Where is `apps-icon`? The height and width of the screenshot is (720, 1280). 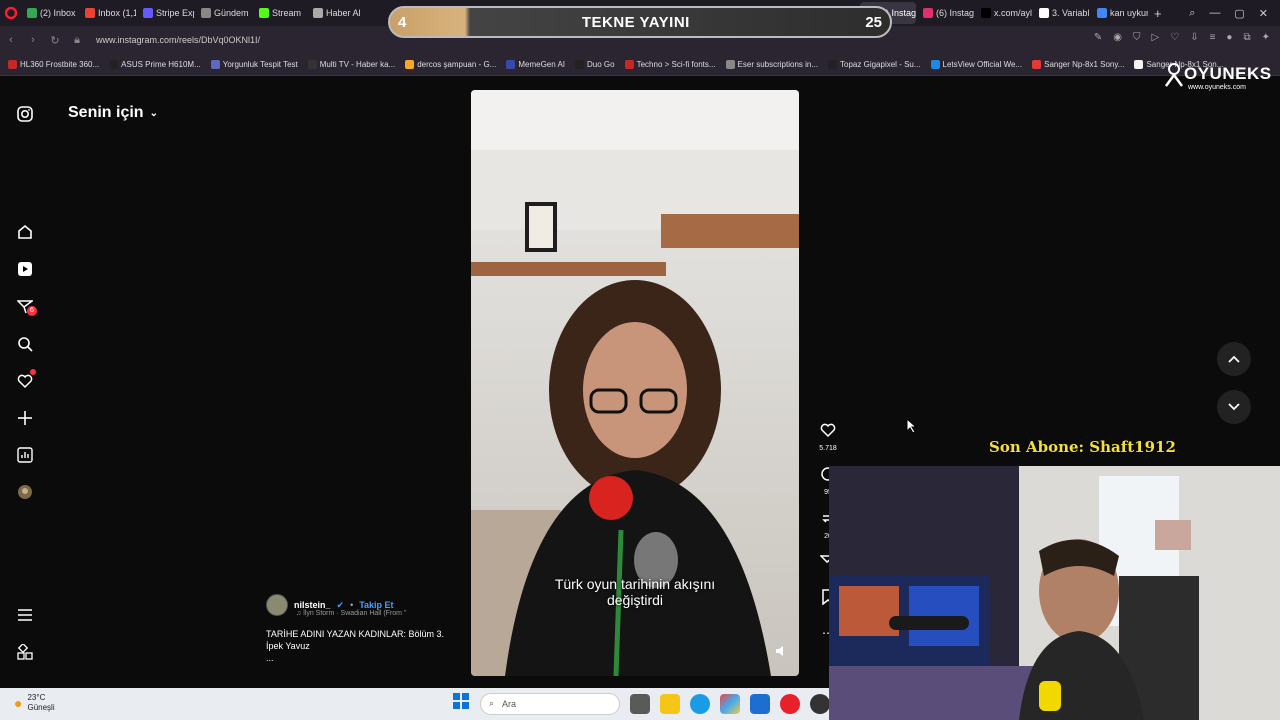
apps-icon is located at coordinates (25, 652).